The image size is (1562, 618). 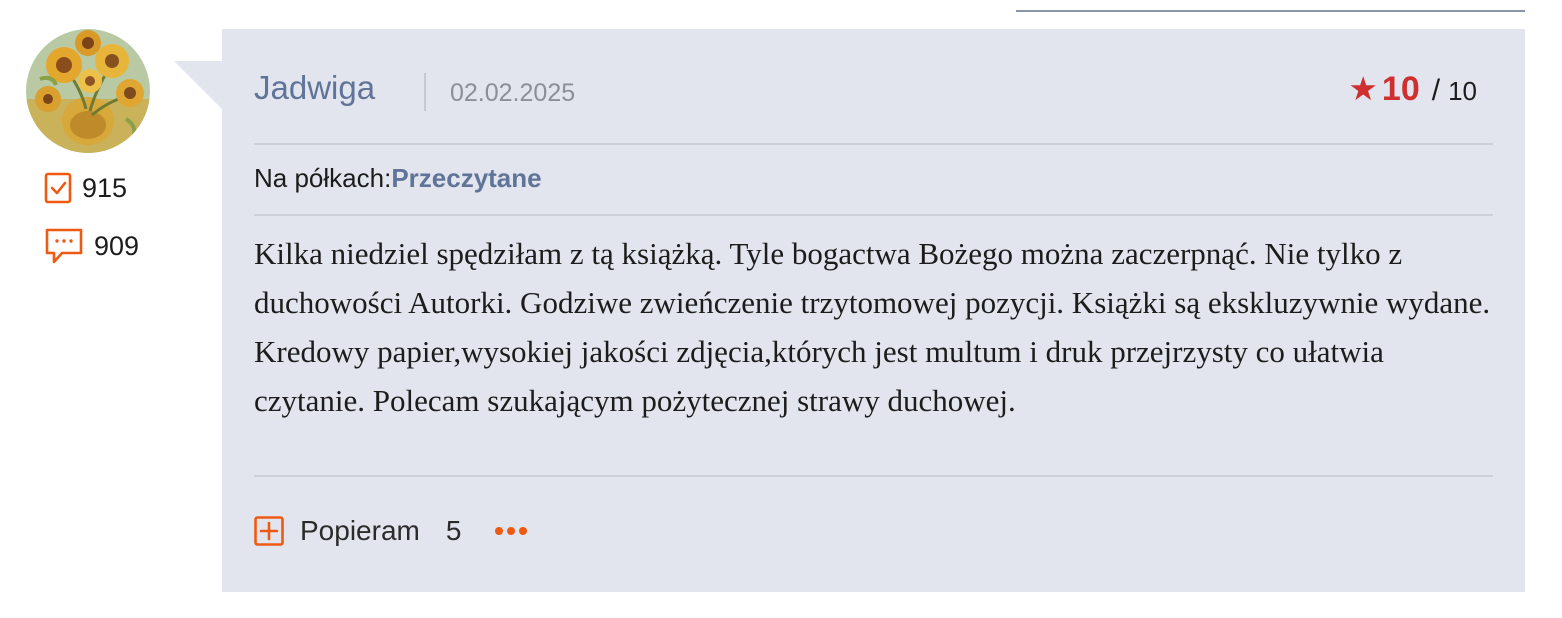 What do you see at coordinates (466, 178) in the screenshot?
I see `shelf-link: Przeczytane` at bounding box center [466, 178].